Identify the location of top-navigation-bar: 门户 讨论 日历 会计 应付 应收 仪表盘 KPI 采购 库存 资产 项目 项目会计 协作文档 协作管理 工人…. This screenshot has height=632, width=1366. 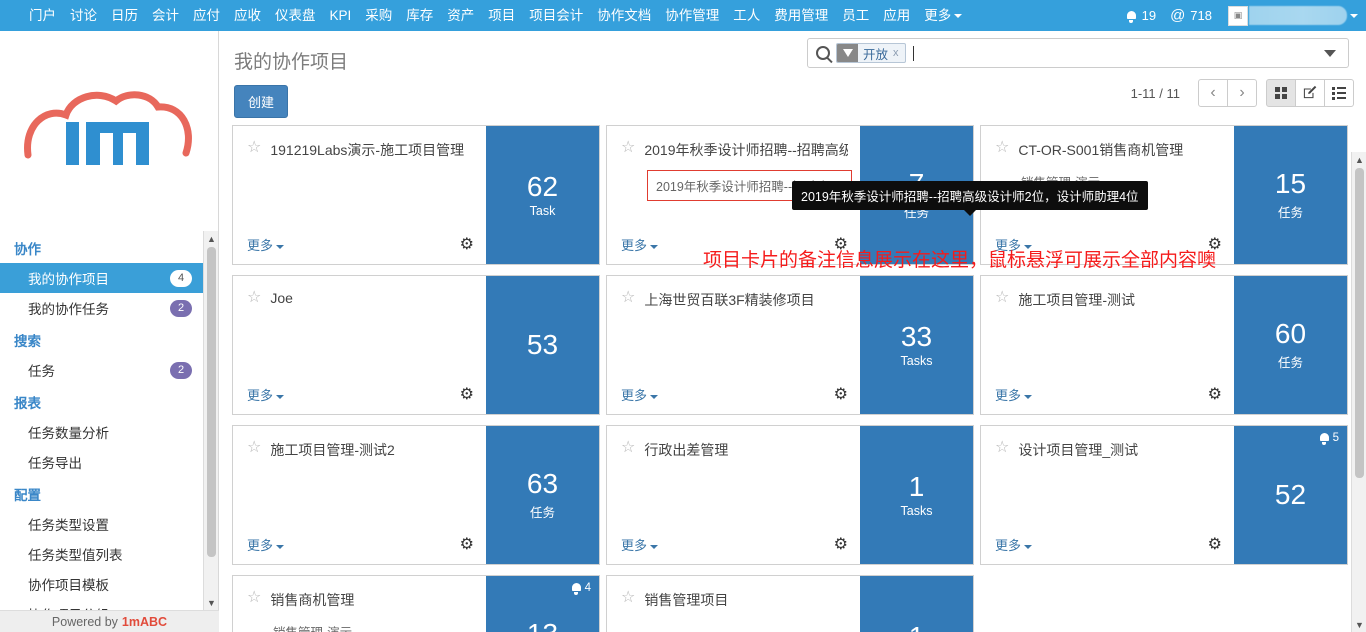
(683, 15).